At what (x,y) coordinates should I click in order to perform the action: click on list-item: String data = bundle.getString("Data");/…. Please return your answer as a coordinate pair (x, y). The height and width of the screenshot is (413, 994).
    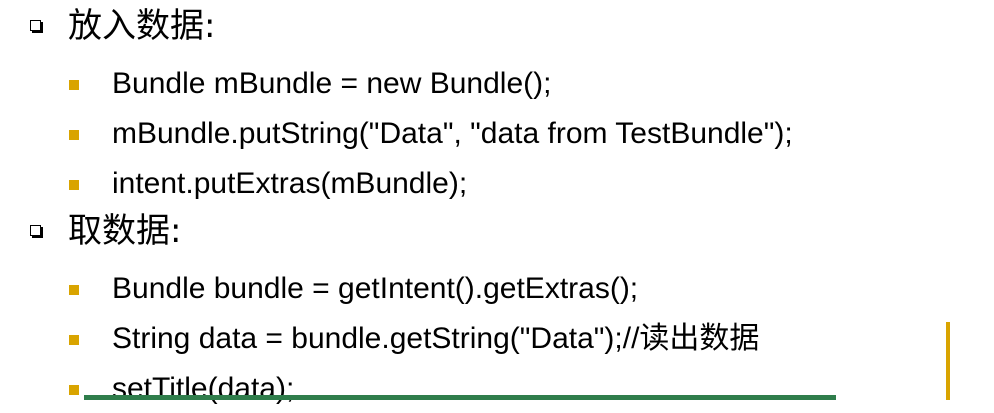
    Looking at the image, I should click on (497, 338).